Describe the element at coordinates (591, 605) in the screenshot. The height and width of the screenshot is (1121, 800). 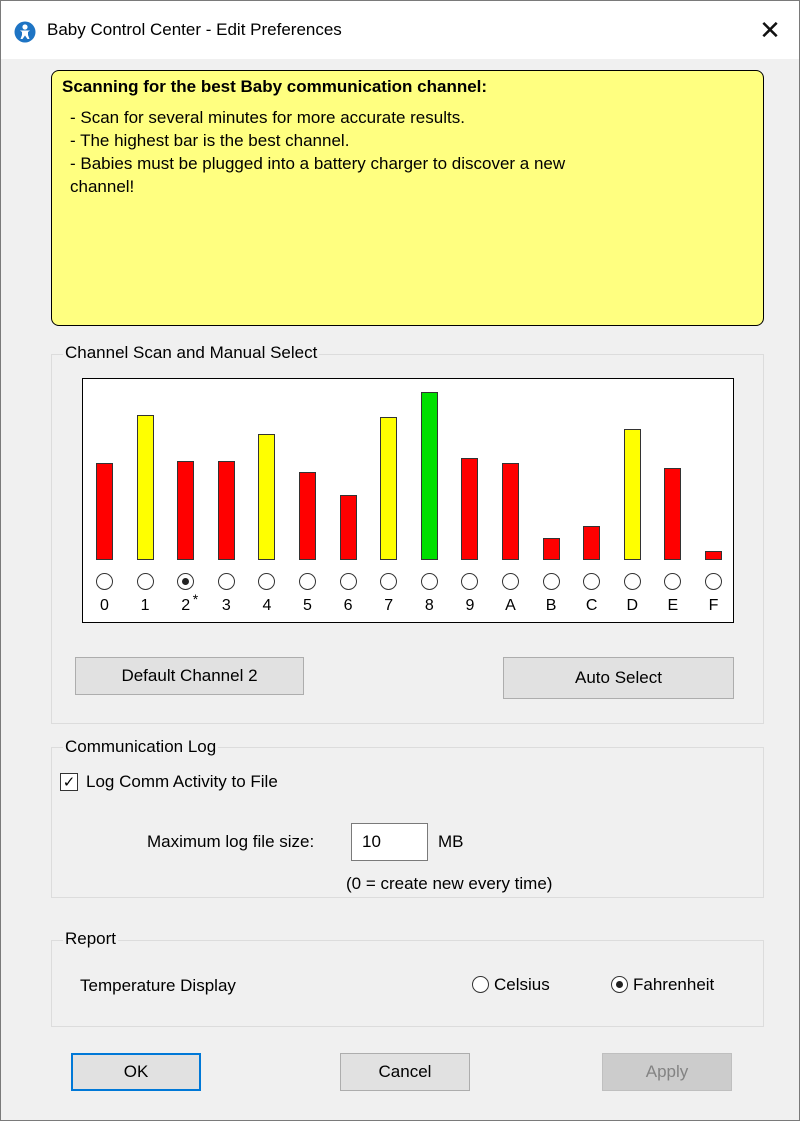
I see `channel-label-C: C` at that location.